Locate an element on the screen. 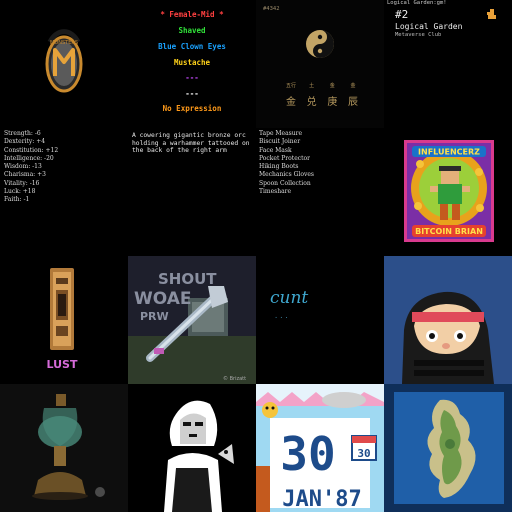 The height and width of the screenshot is (512, 512). ninja-character-art is located at coordinates (448, 337).